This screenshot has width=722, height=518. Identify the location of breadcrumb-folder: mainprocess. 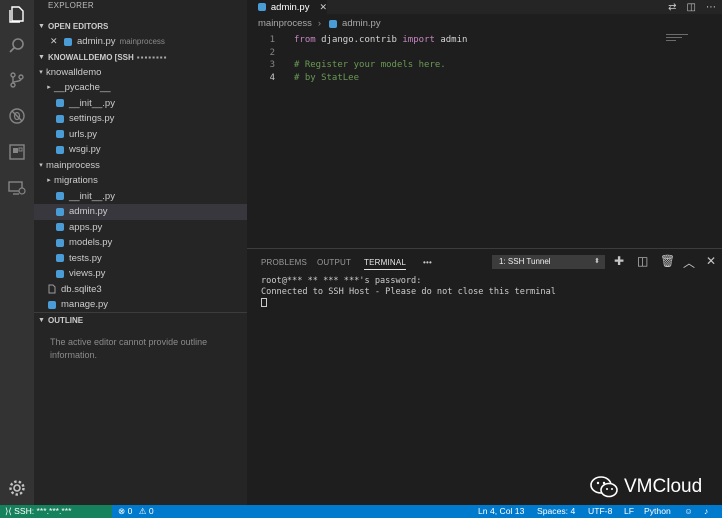
(285, 24).